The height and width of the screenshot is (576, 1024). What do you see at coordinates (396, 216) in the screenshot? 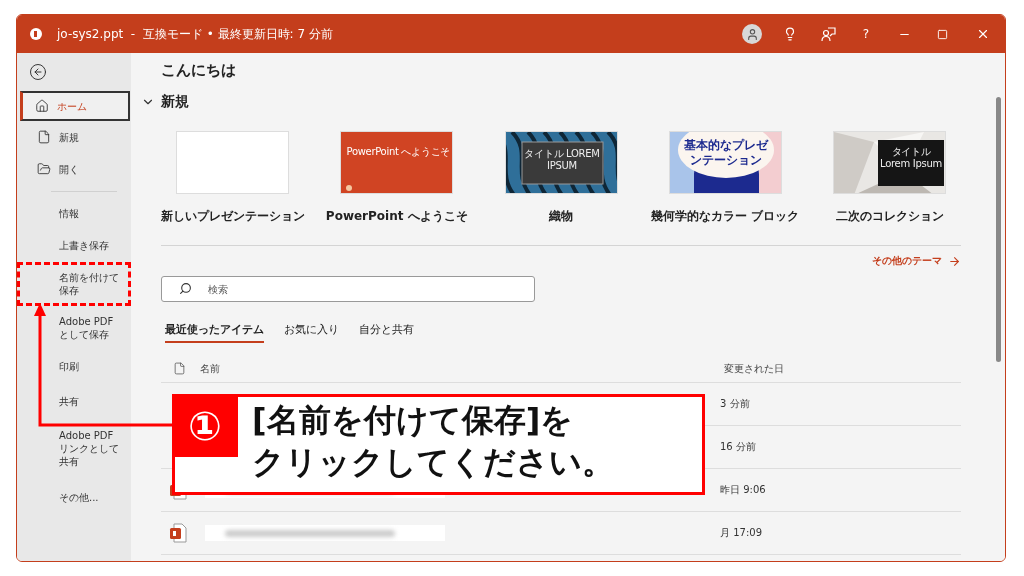
I see `template-name: PowerPoint へようこそ` at bounding box center [396, 216].